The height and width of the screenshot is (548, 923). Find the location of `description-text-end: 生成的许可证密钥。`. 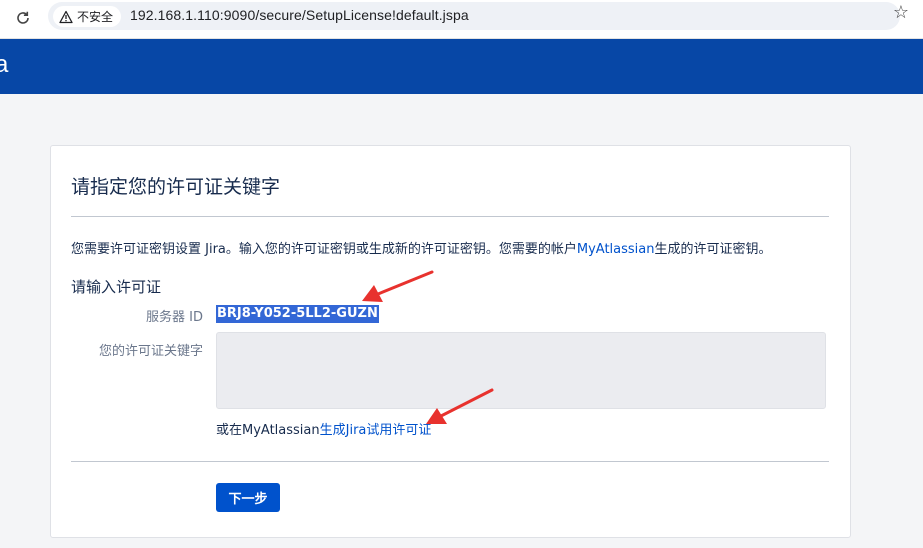

description-text-end: 生成的许可证密钥。 is located at coordinates (713, 249).